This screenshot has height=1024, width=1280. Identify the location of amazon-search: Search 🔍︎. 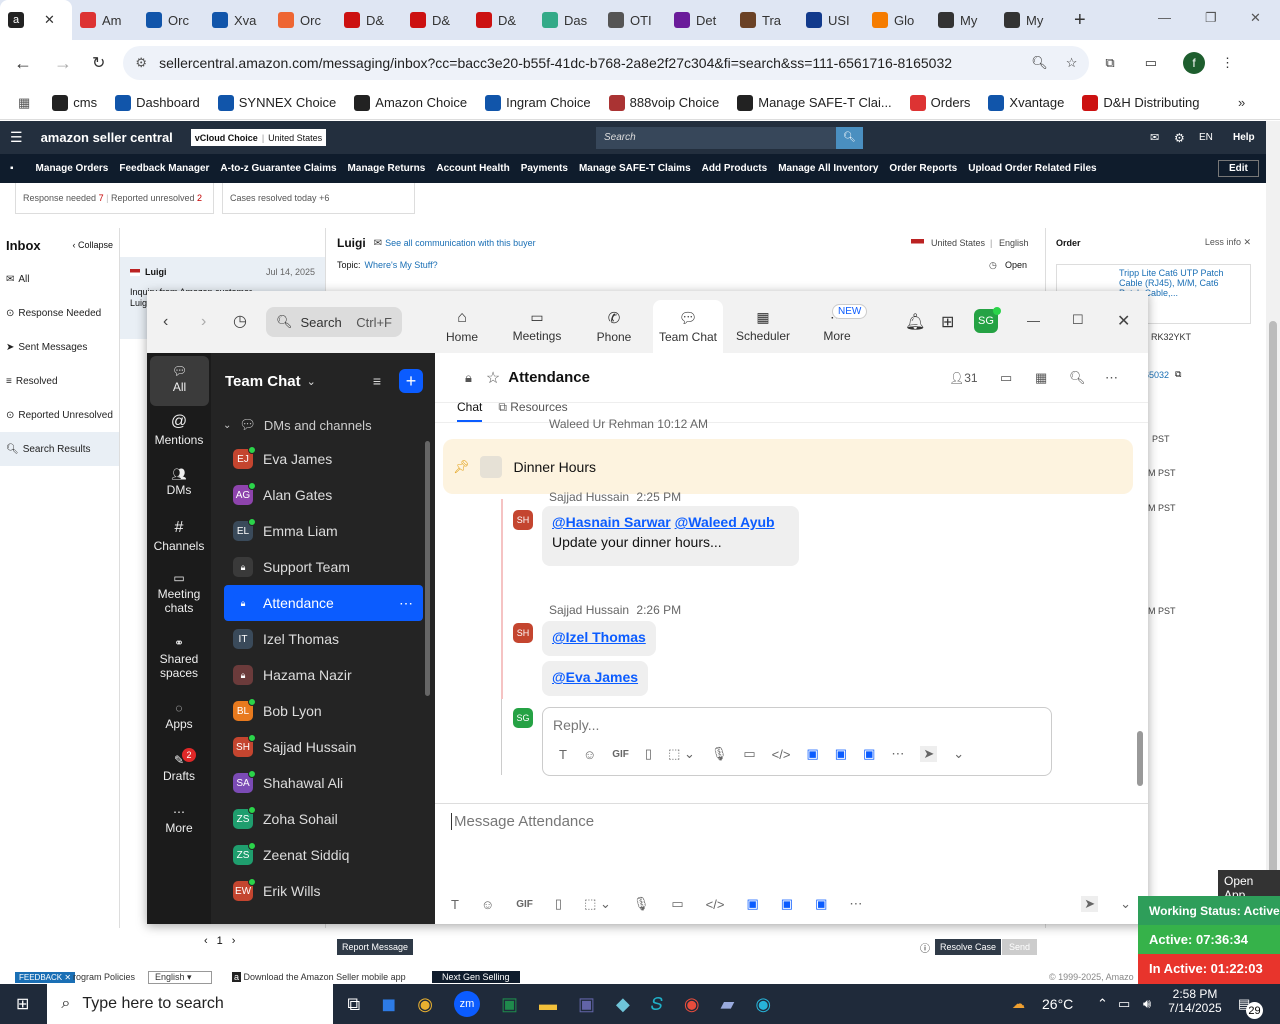
(729, 137).